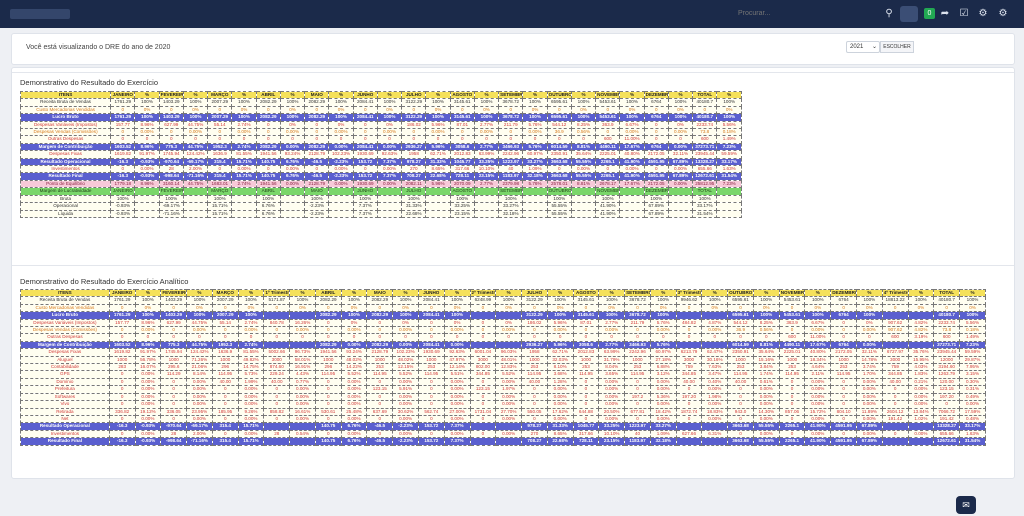 The height and width of the screenshot is (516, 1024). What do you see at coordinates (715, 374) in the screenshot?
I see `table-cell: 3.47%` at bounding box center [715, 374].